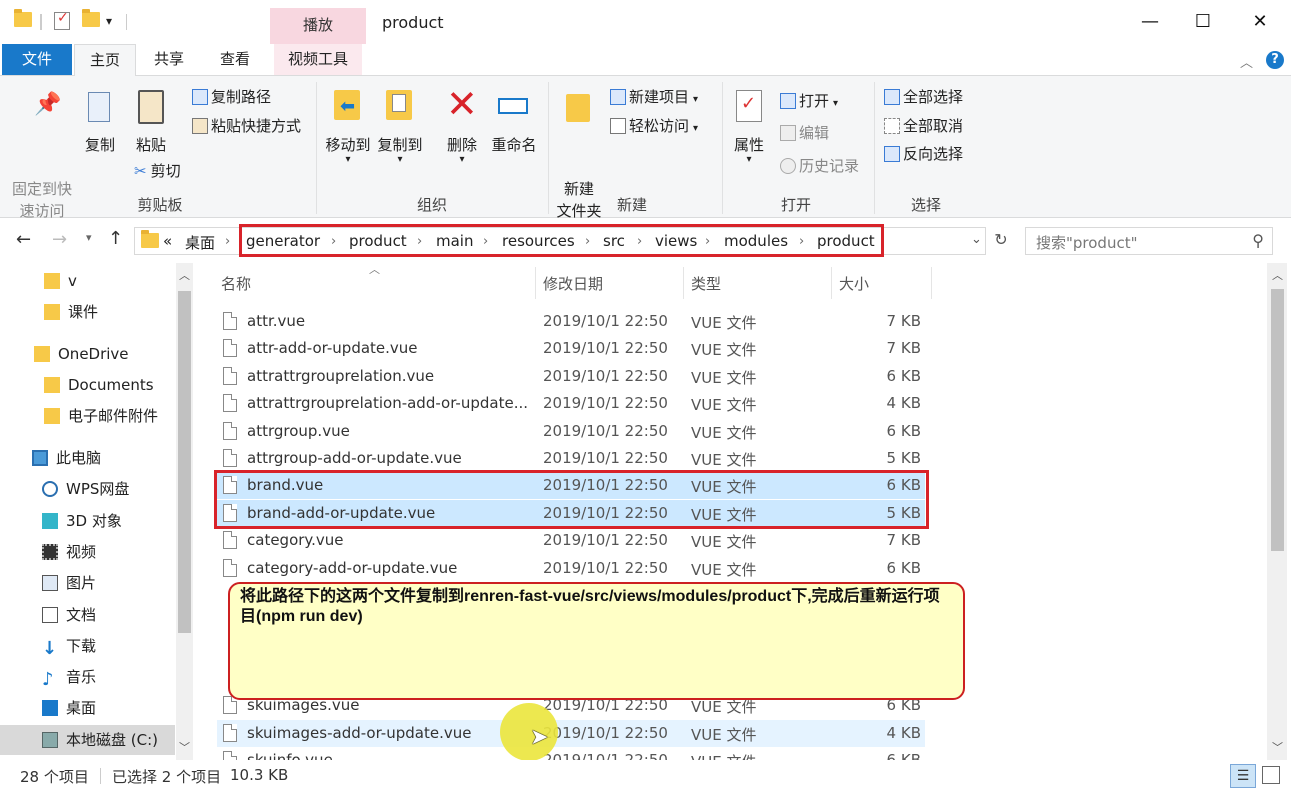 The width and height of the screenshot is (1291, 792). I want to click on file-name: category-add-or-update.vue, so click(352, 568).